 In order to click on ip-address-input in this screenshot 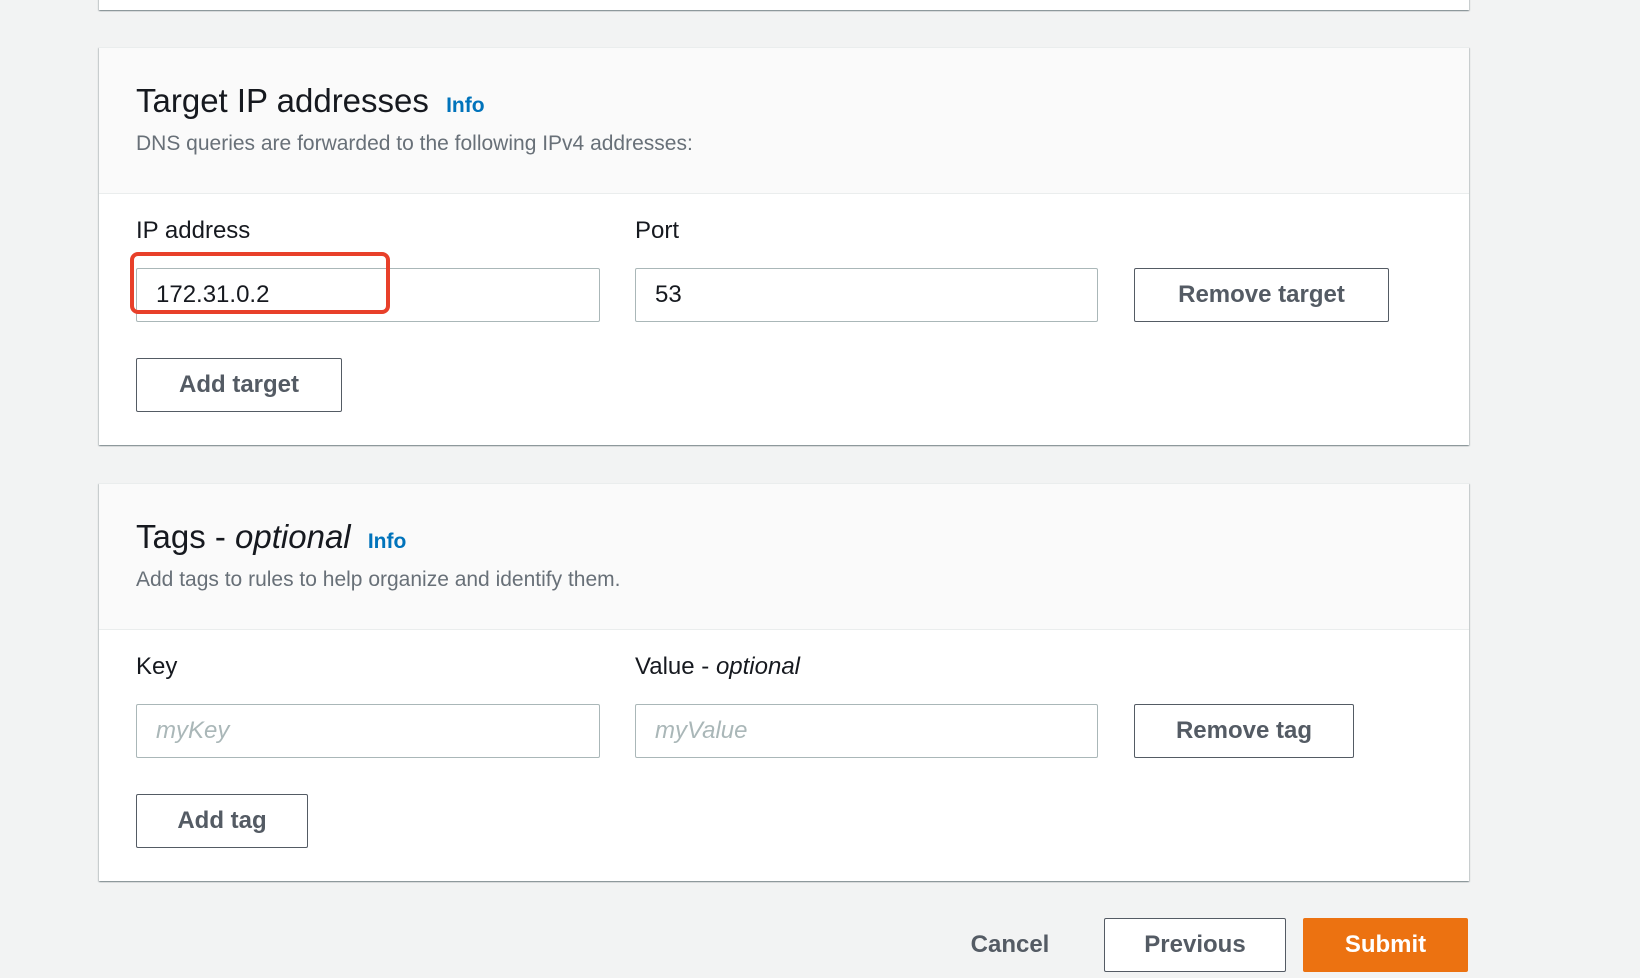, I will do `click(368, 295)`.